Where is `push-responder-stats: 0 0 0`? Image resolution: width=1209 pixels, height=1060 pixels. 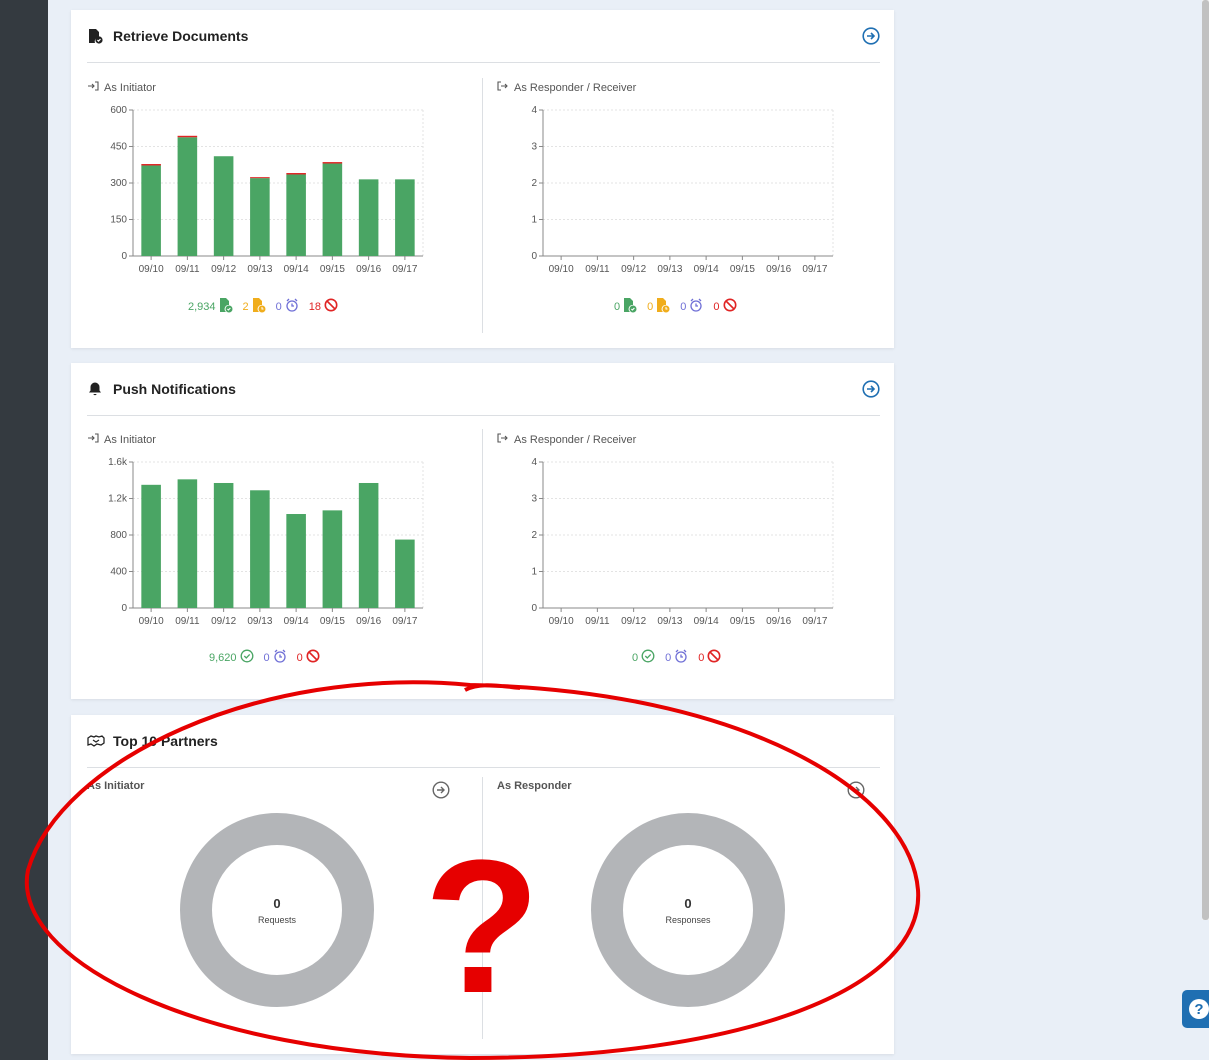 push-responder-stats: 0 0 0 is located at coordinates (676, 657).